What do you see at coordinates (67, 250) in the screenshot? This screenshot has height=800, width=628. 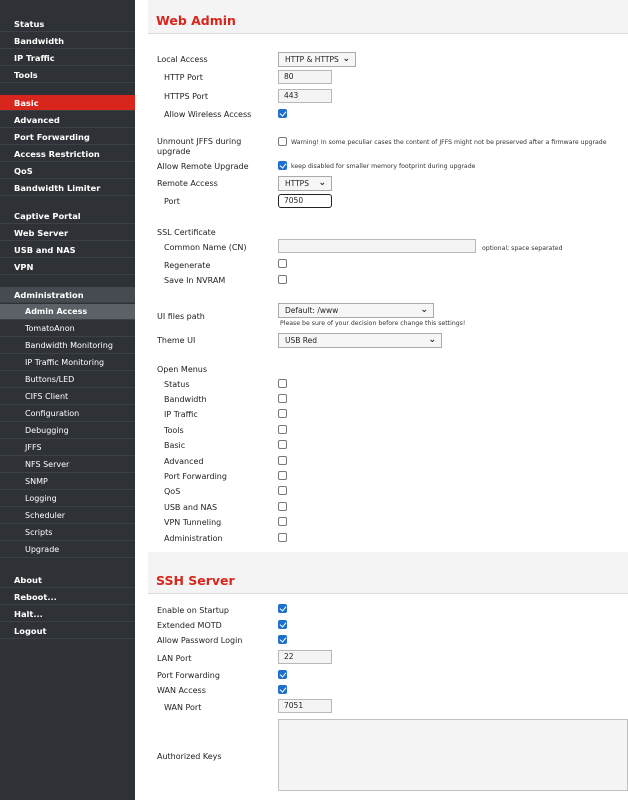 I see `sidebar-item-usb-nas: USB and NAS` at bounding box center [67, 250].